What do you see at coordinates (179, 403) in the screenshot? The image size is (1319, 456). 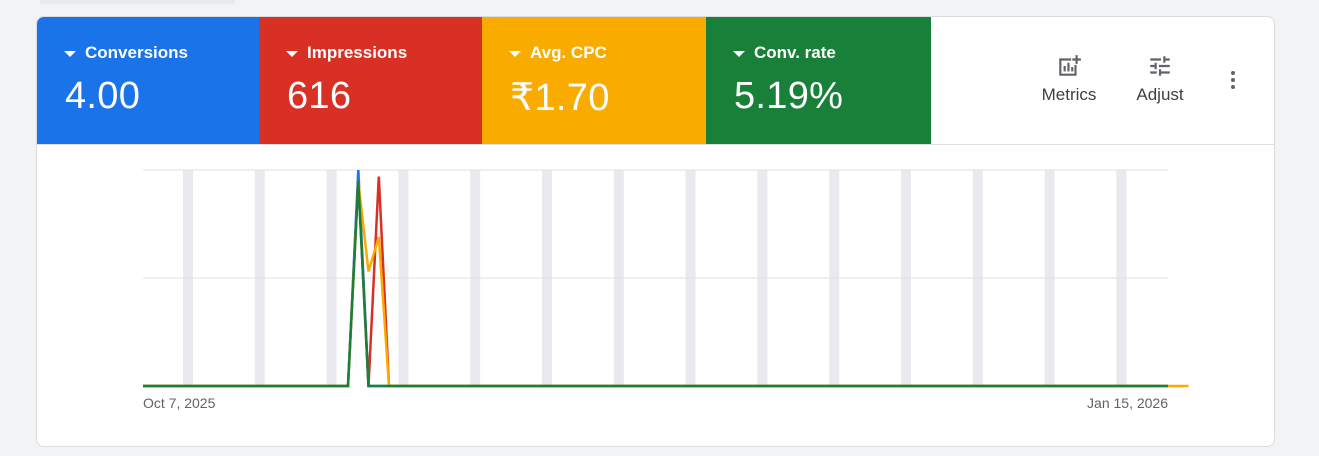 I see `x-axis-start-label: Oct 7, 2025` at bounding box center [179, 403].